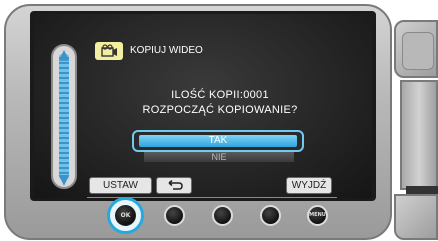 Image resolution: width=438 pixels, height=241 pixels. I want to click on copy-count-text: ILOŚĆ KOPII:0001, so click(220, 95).